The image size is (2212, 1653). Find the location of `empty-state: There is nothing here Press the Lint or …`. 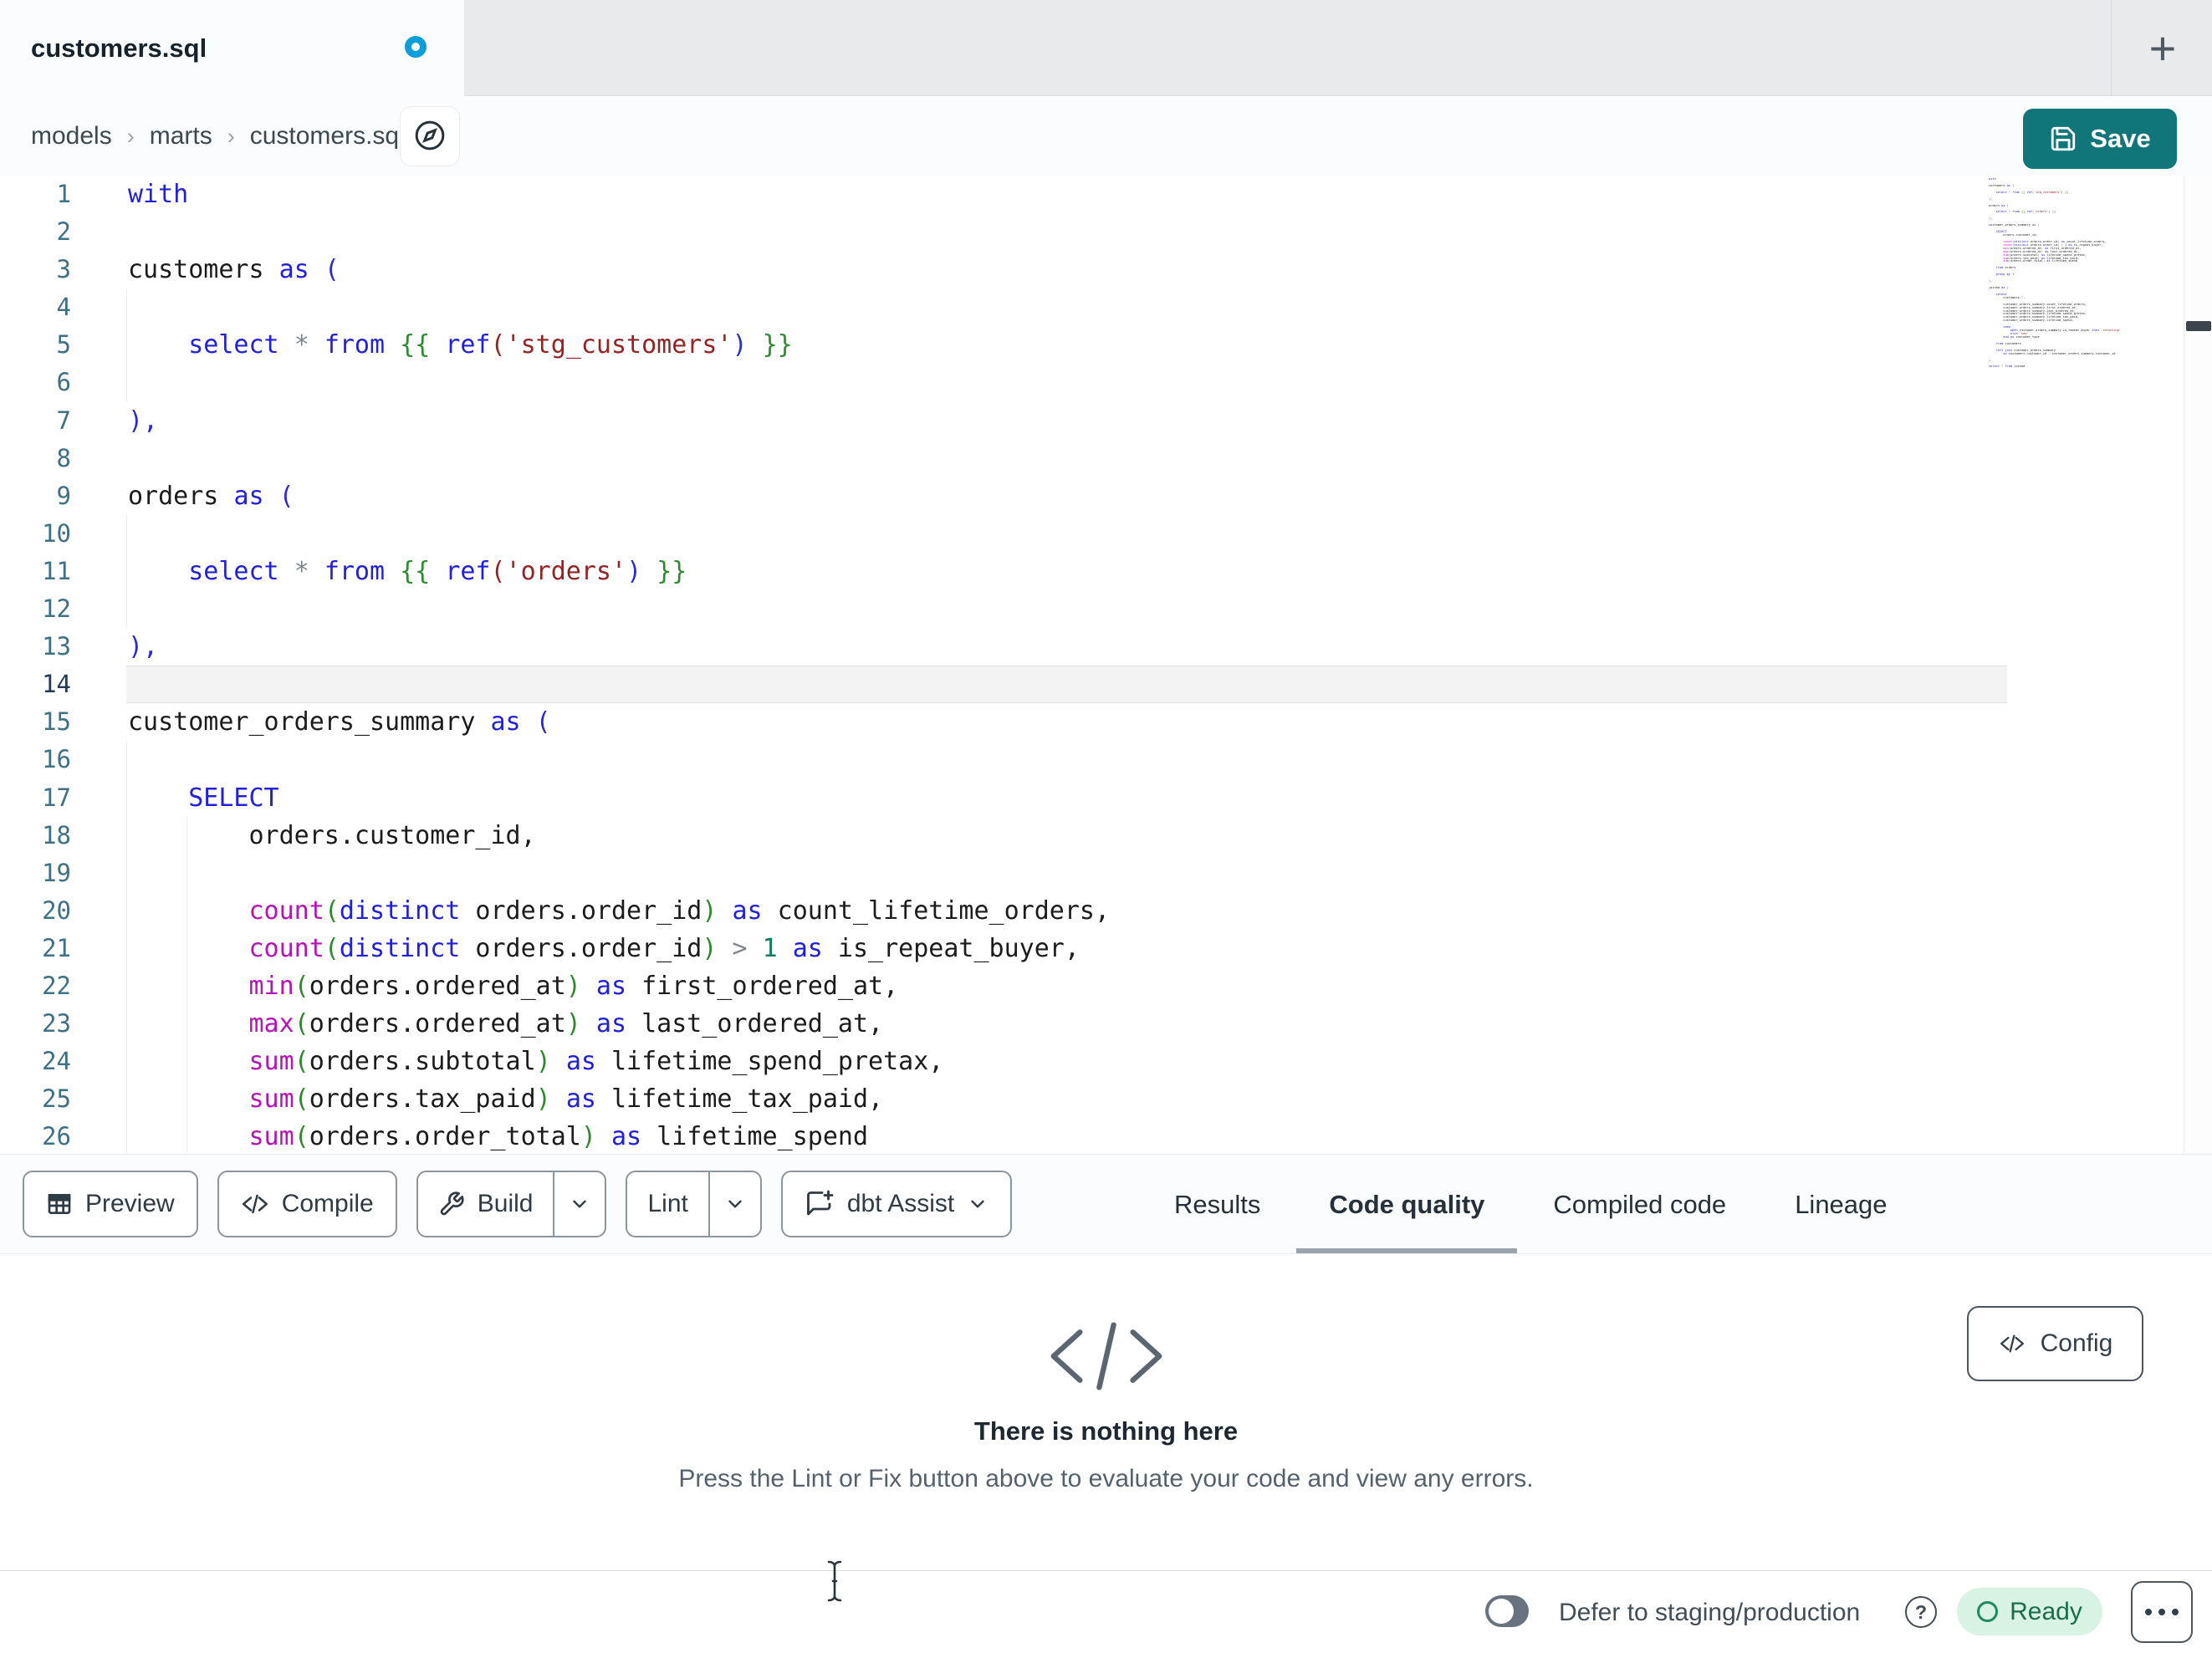

empty-state: There is nothing here Press the Lint or … is located at coordinates (1106, 1373).